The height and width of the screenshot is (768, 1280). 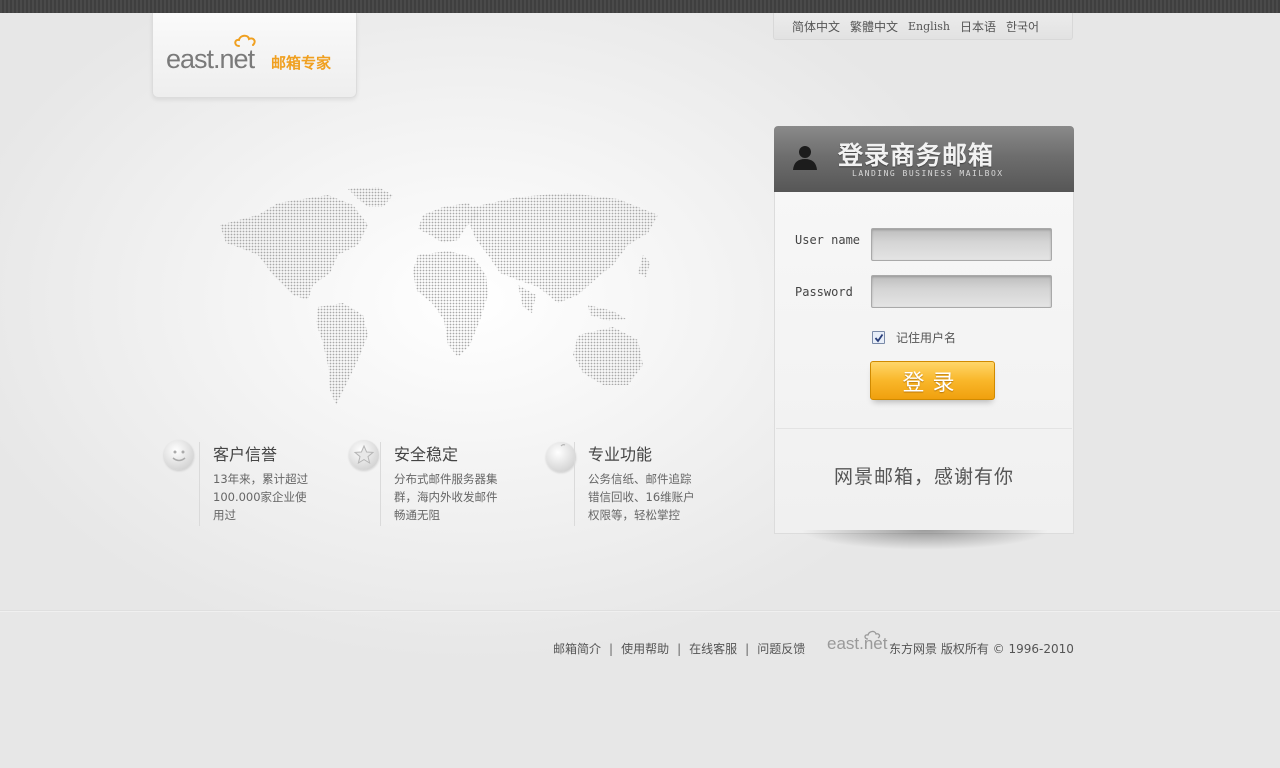 What do you see at coordinates (261, 497) in the screenshot?
I see `feature-description: 13年来，累计超过100.000家企业使用过` at bounding box center [261, 497].